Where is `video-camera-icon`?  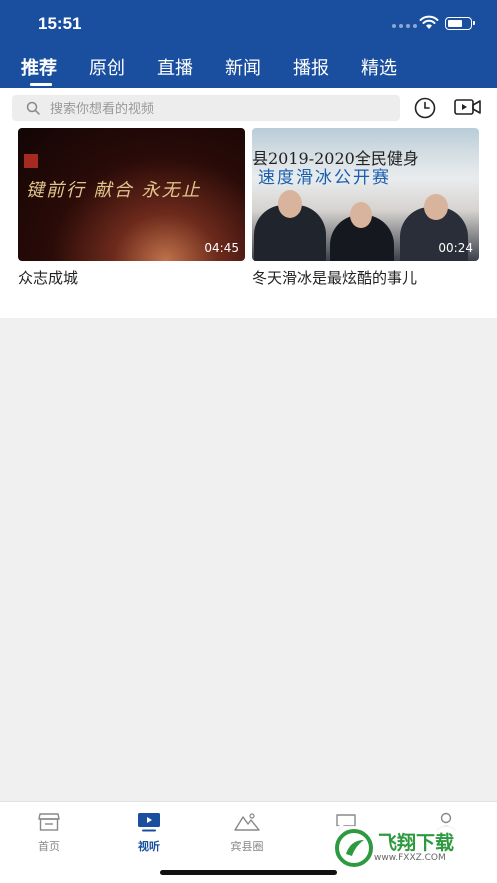 video-camera-icon is located at coordinates (468, 107).